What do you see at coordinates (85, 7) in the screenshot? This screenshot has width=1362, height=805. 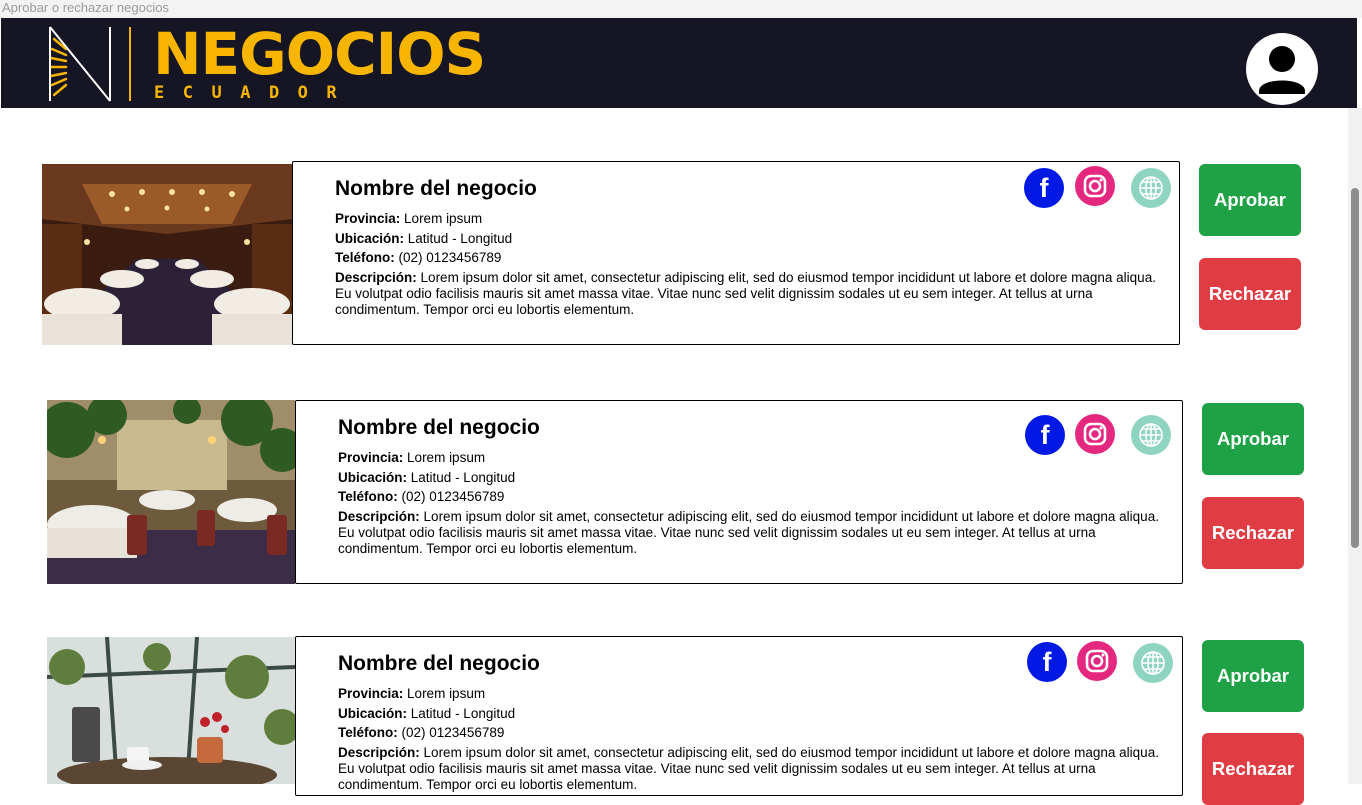 I see `window-title: Aprobar o rechazar negocios` at bounding box center [85, 7].